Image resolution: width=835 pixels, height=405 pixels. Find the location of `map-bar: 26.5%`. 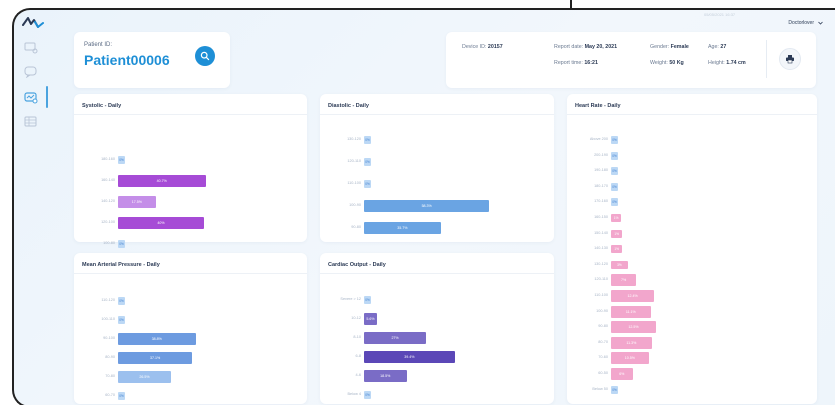

map-bar: 26.5% is located at coordinates (144, 377).